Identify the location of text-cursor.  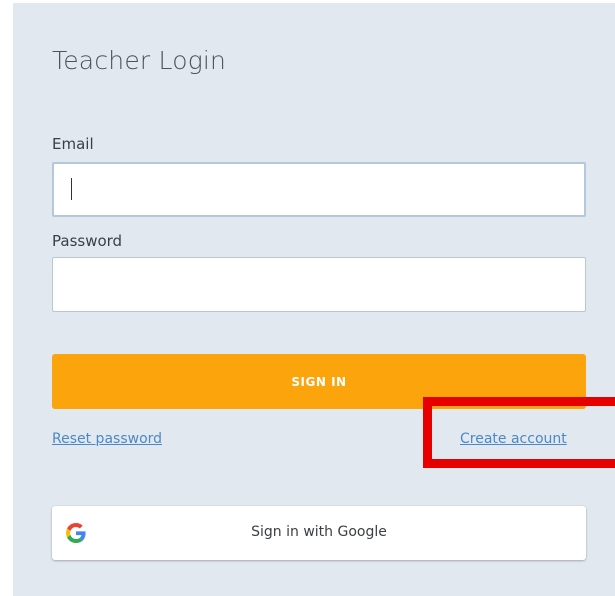
(71, 189).